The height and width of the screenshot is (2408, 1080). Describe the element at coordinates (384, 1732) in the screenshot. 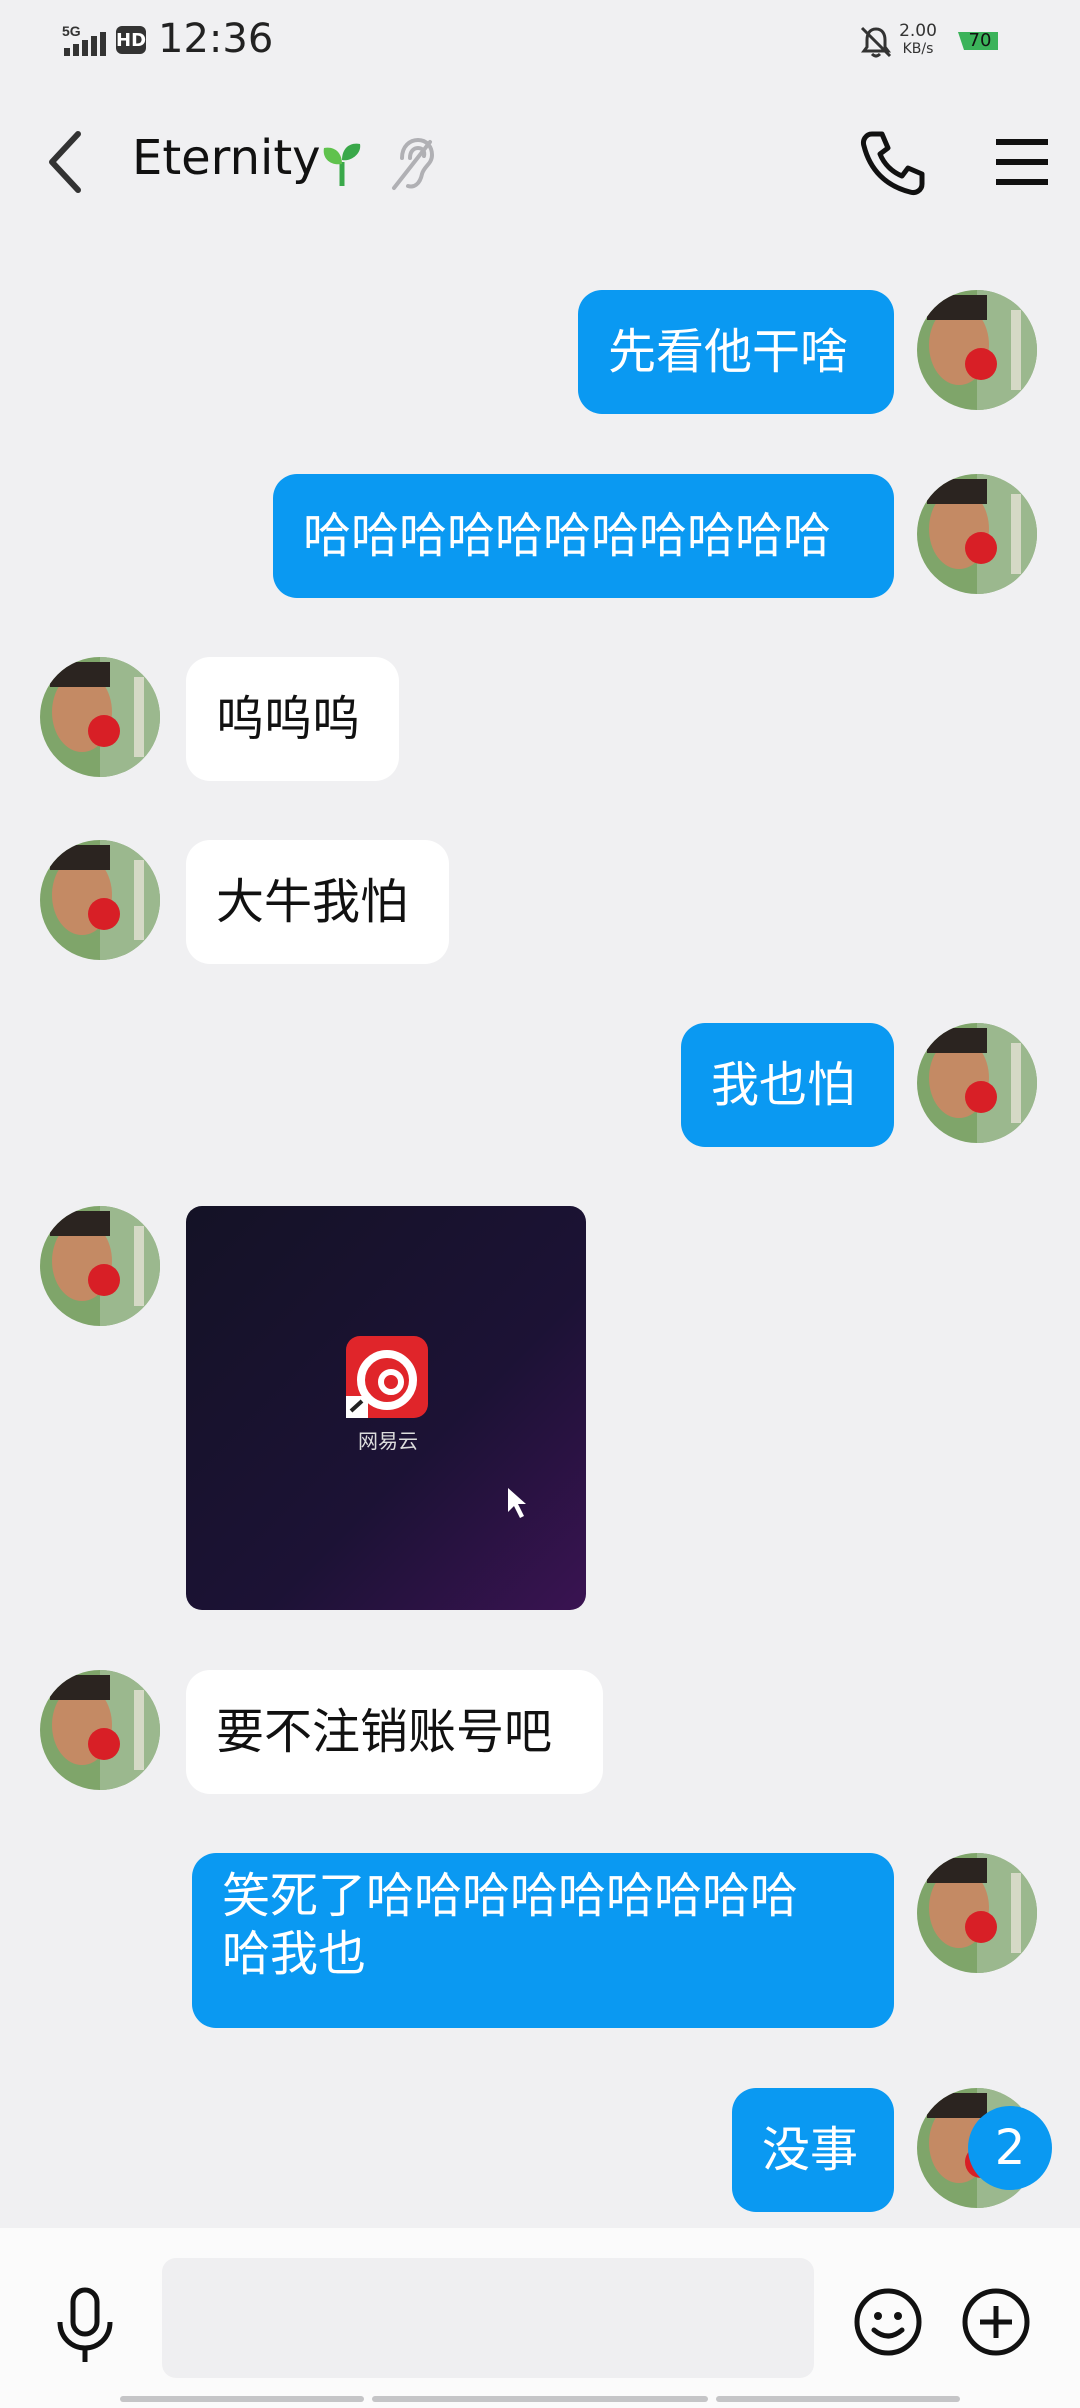

I see `message-text: 要不注销账号吧` at that location.